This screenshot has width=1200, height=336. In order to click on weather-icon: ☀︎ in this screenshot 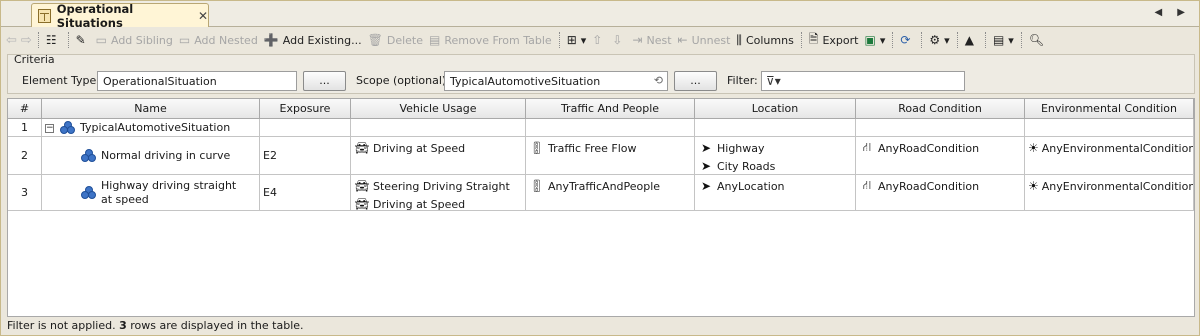, I will do `click(1033, 148)`.